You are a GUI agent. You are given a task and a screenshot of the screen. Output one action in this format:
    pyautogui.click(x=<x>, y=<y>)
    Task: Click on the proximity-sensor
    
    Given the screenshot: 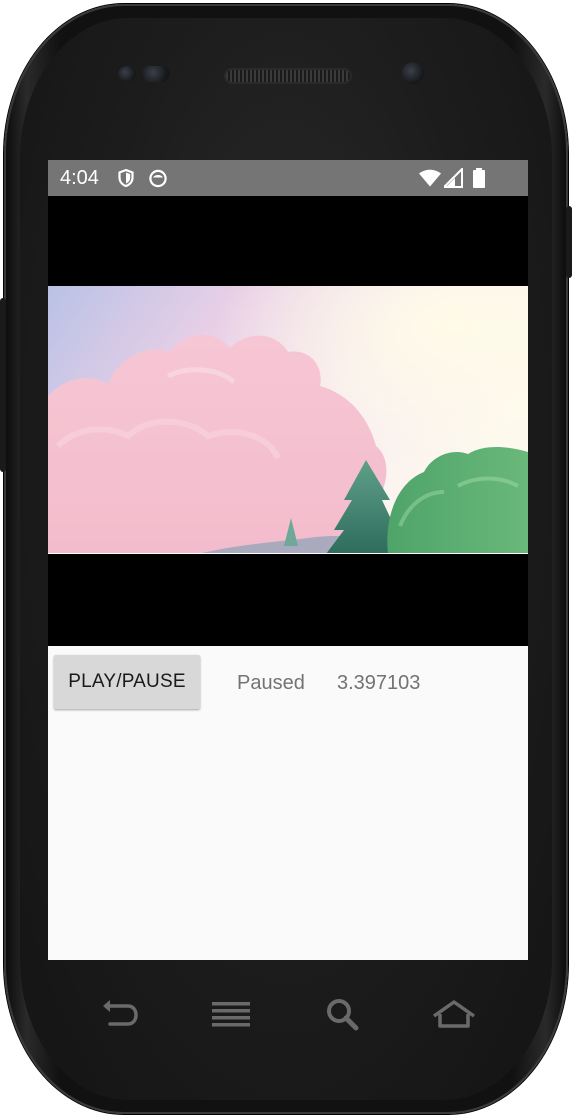 What is the action you would take?
    pyautogui.click(x=127, y=74)
    